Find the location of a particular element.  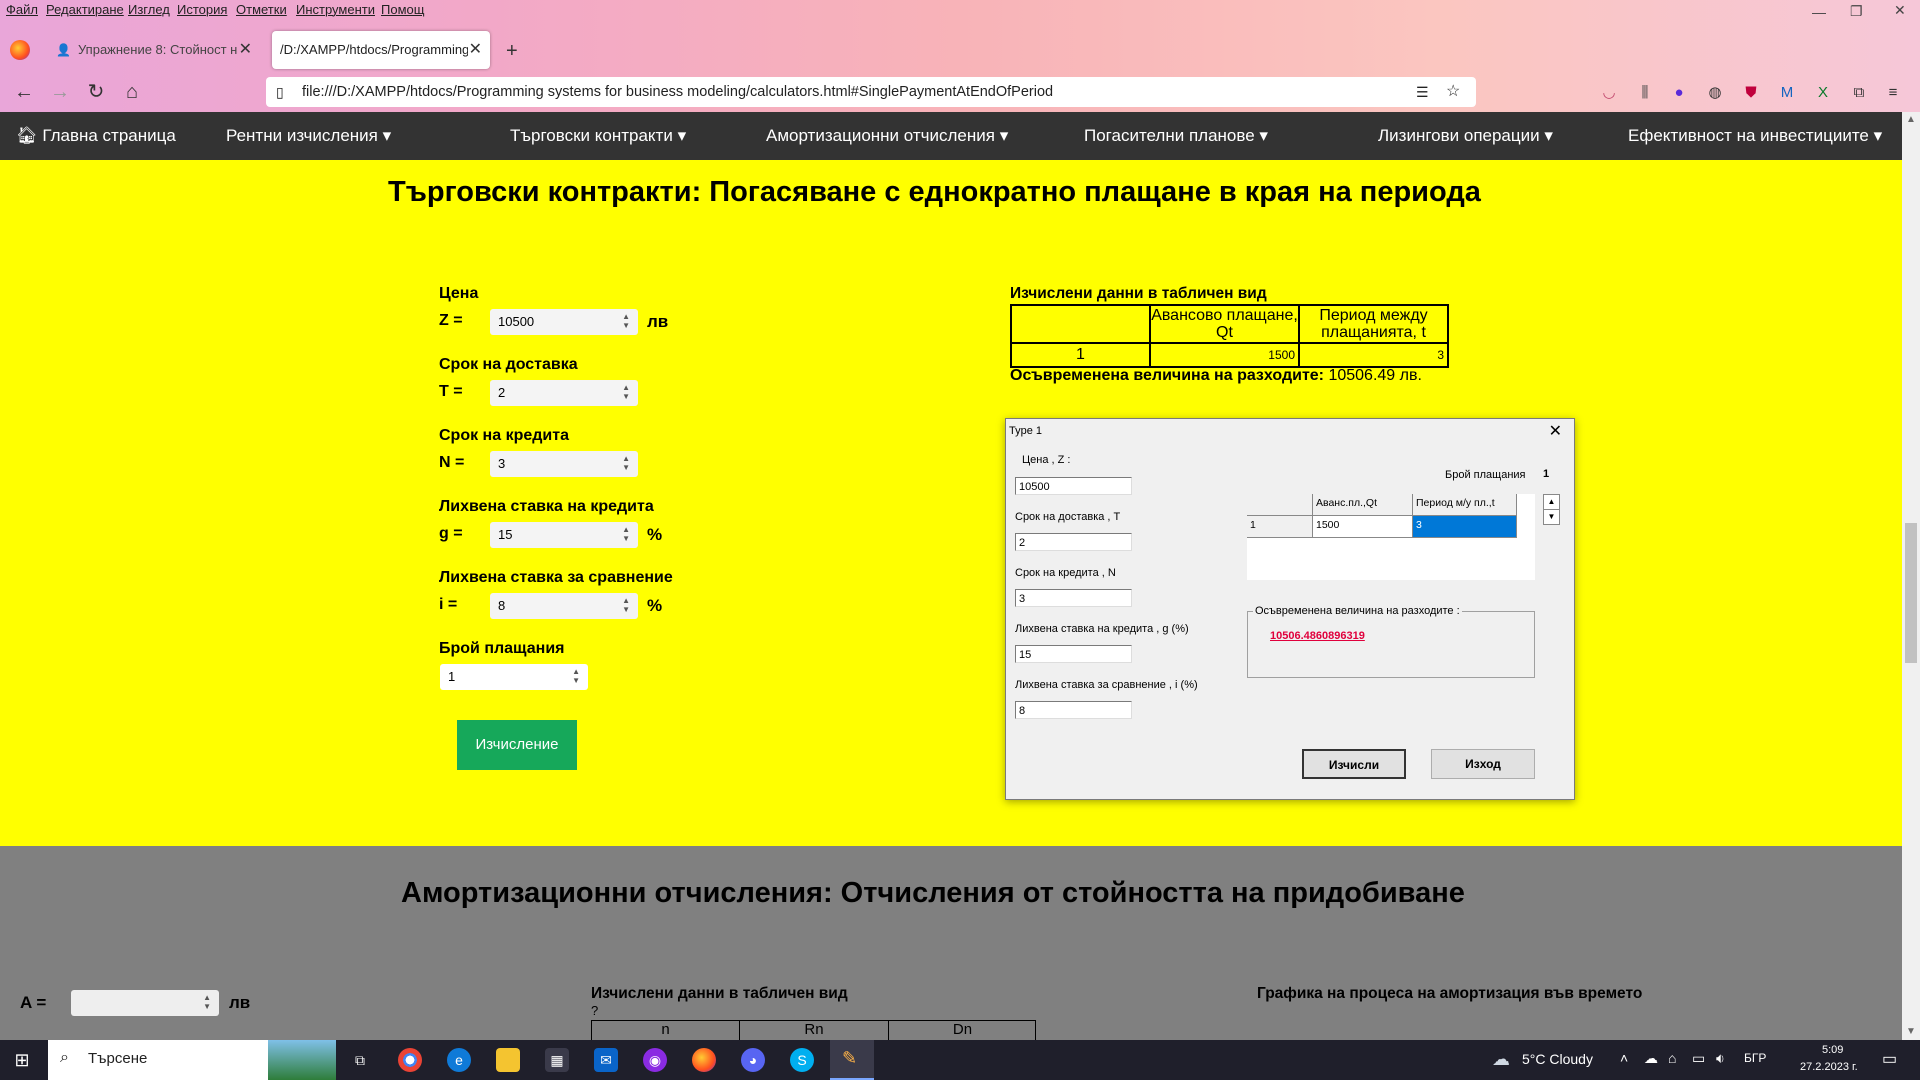

grid-cell: 1500 is located at coordinates (1363, 527).